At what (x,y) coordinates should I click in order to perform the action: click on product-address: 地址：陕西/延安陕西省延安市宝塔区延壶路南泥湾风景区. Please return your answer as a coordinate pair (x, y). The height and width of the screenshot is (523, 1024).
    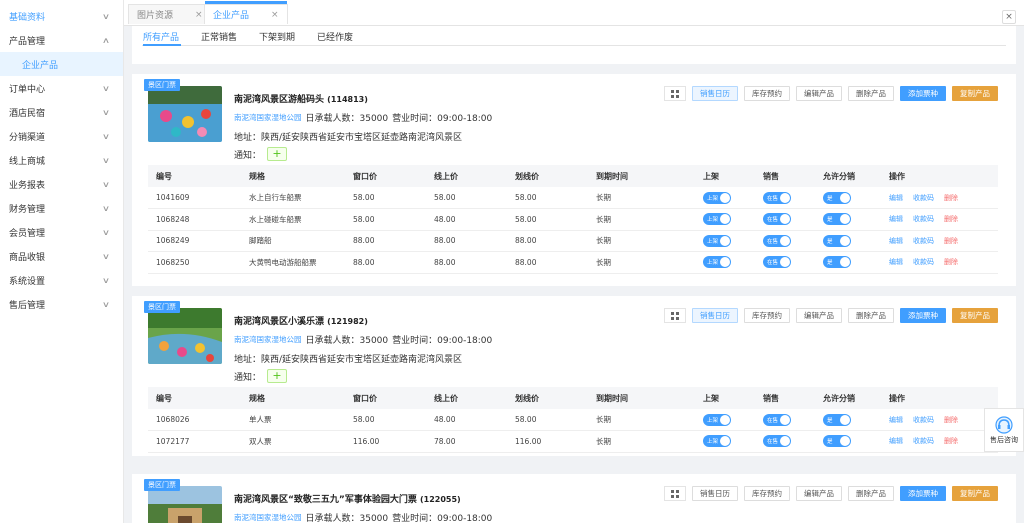
    Looking at the image, I should click on (348, 360).